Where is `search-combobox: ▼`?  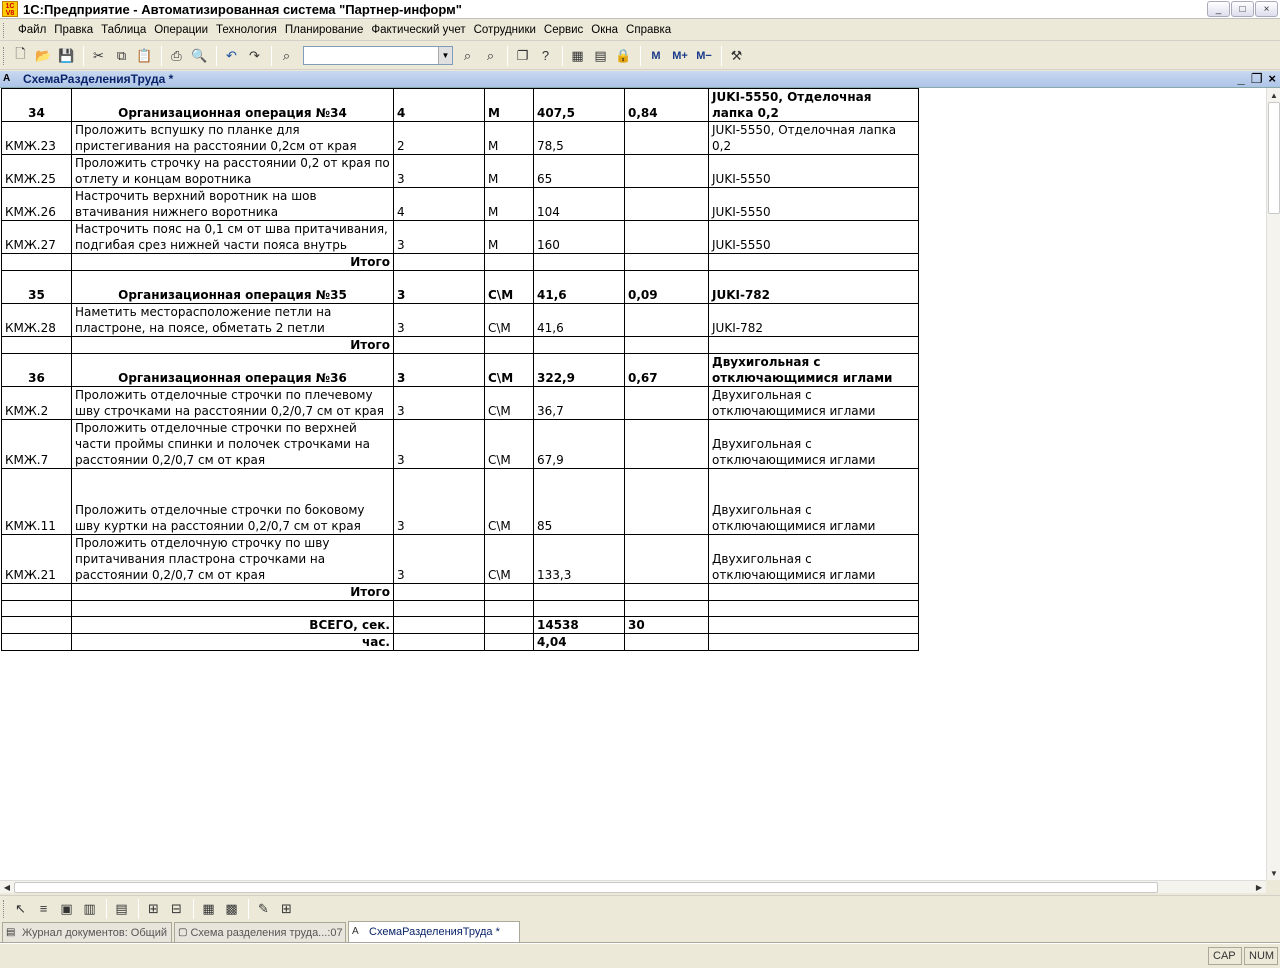
search-combobox: ▼ is located at coordinates (378, 55).